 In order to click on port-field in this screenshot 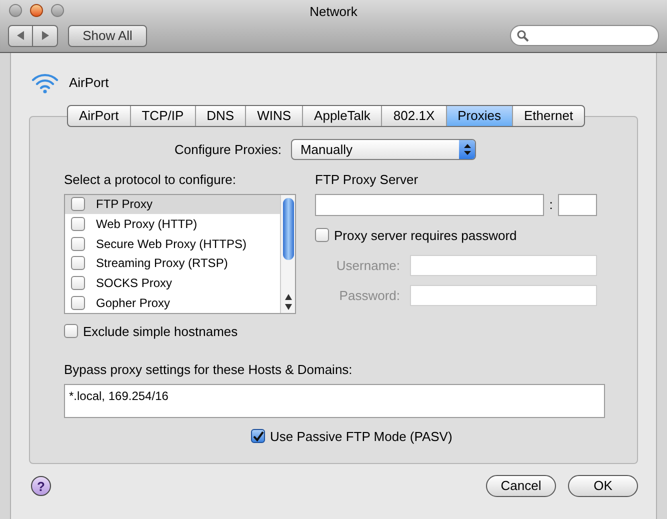, I will do `click(577, 205)`.